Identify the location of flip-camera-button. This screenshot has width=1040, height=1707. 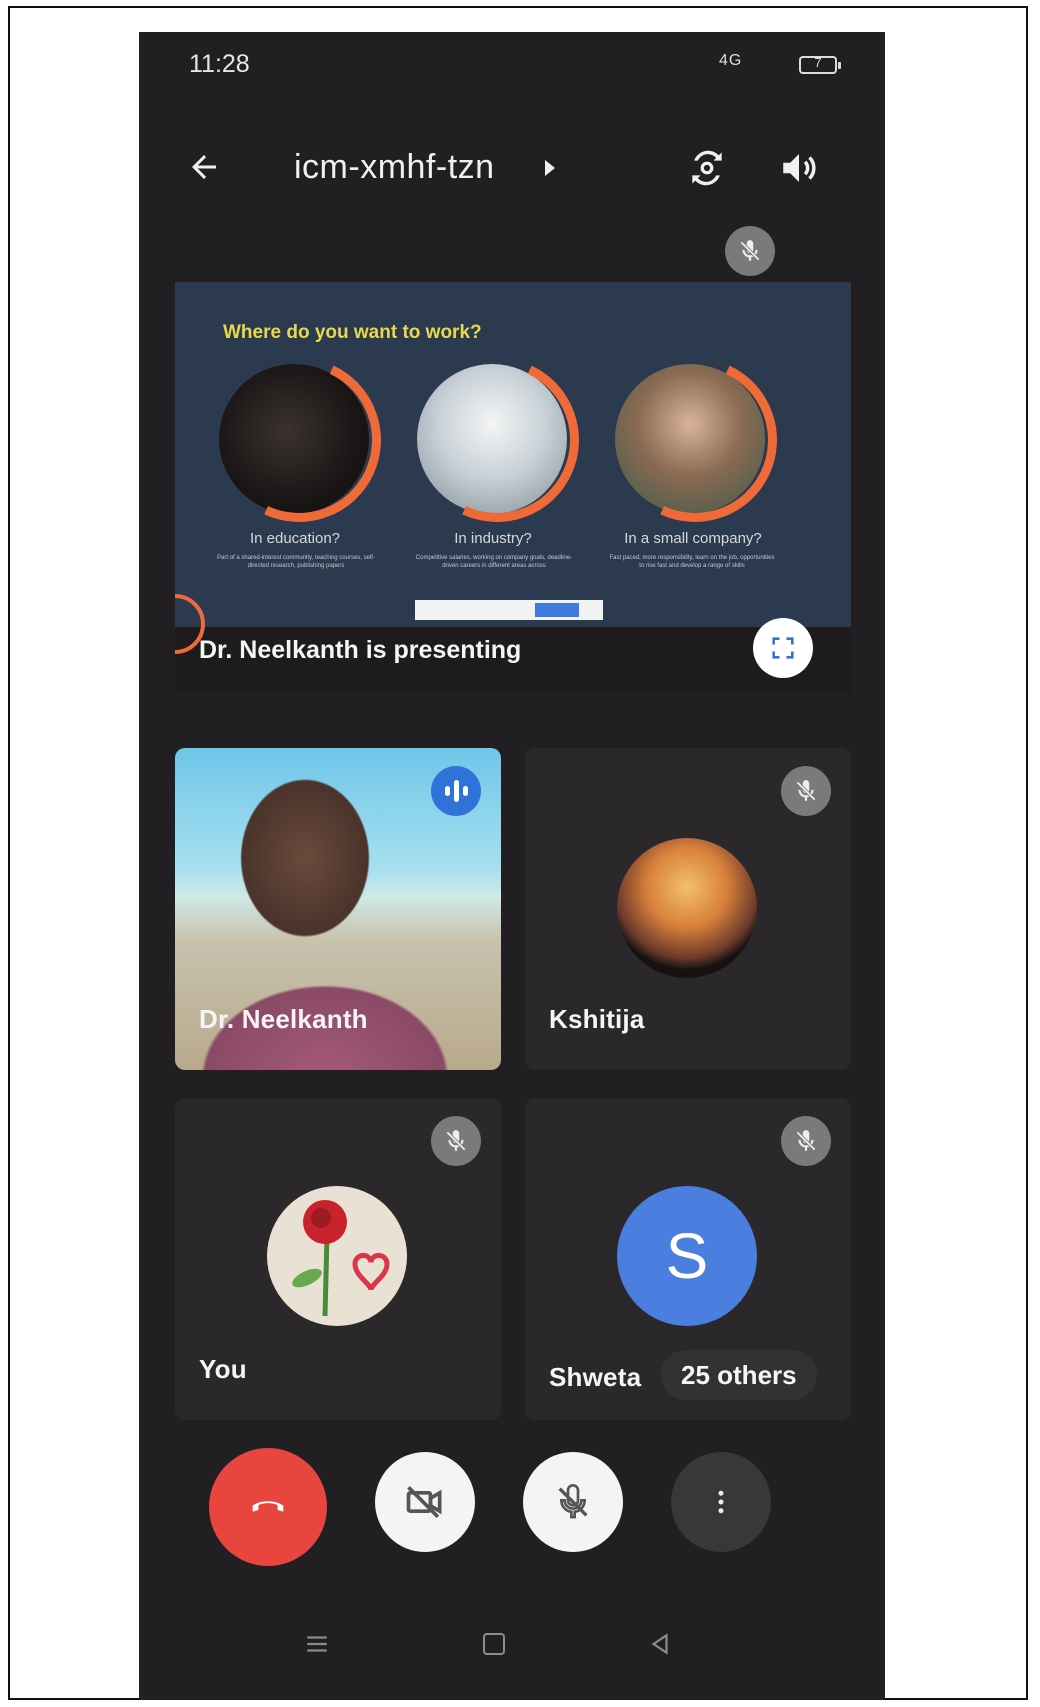
(707, 168).